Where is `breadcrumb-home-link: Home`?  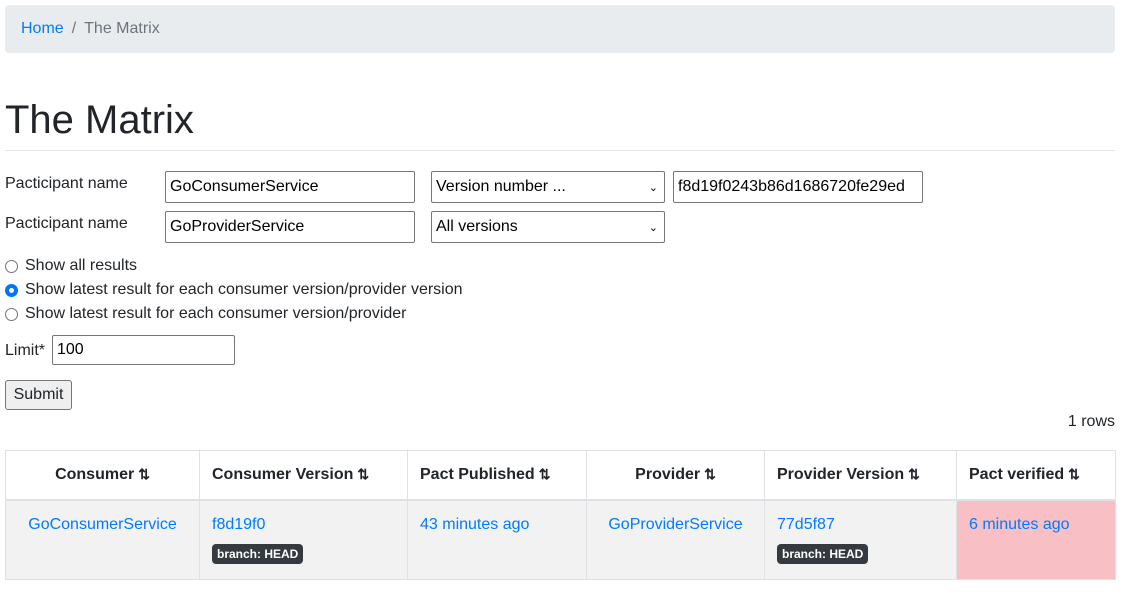 breadcrumb-home-link: Home is located at coordinates (42, 29).